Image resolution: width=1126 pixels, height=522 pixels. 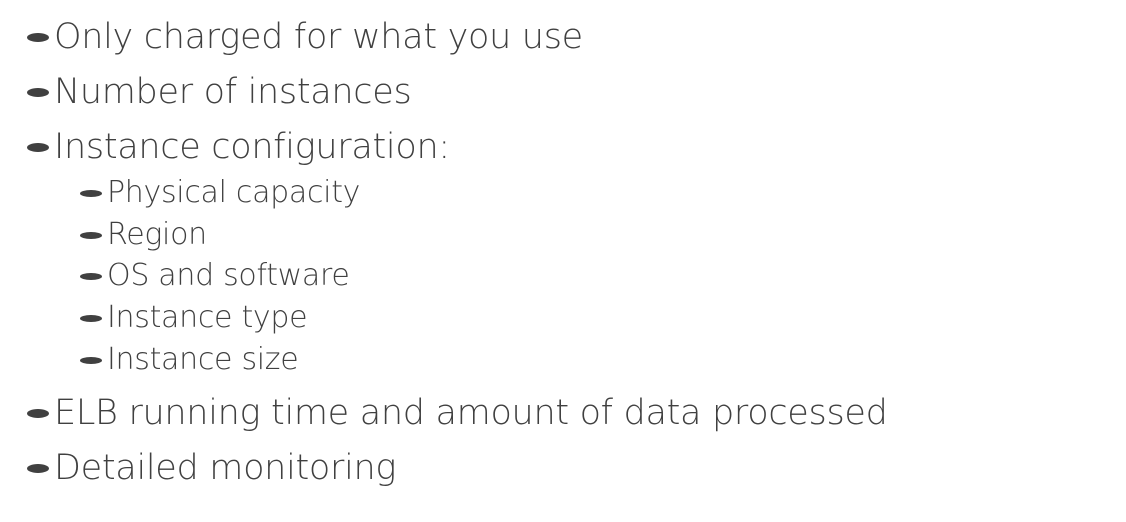 I want to click on sub-bullet-text: OS and software, so click(x=228, y=275).